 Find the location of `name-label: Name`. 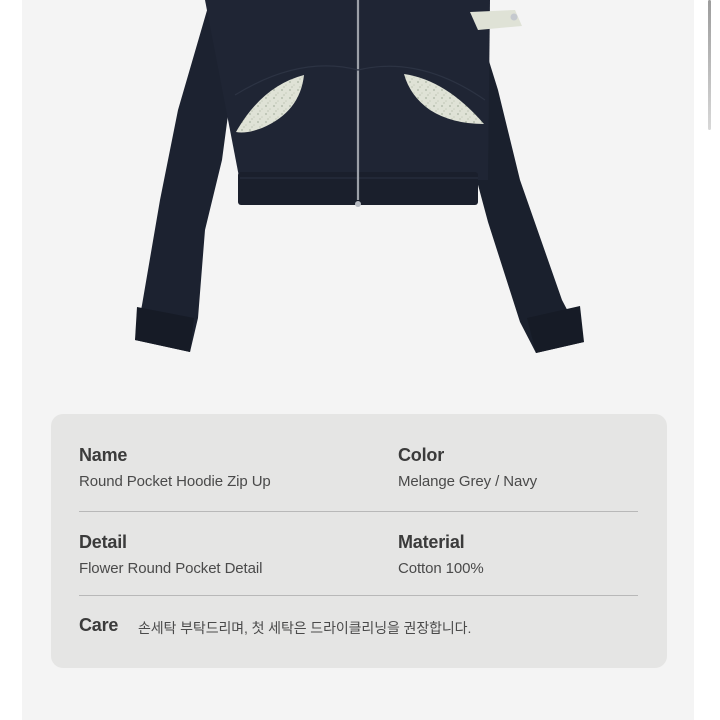

name-label: Name is located at coordinates (103, 455).